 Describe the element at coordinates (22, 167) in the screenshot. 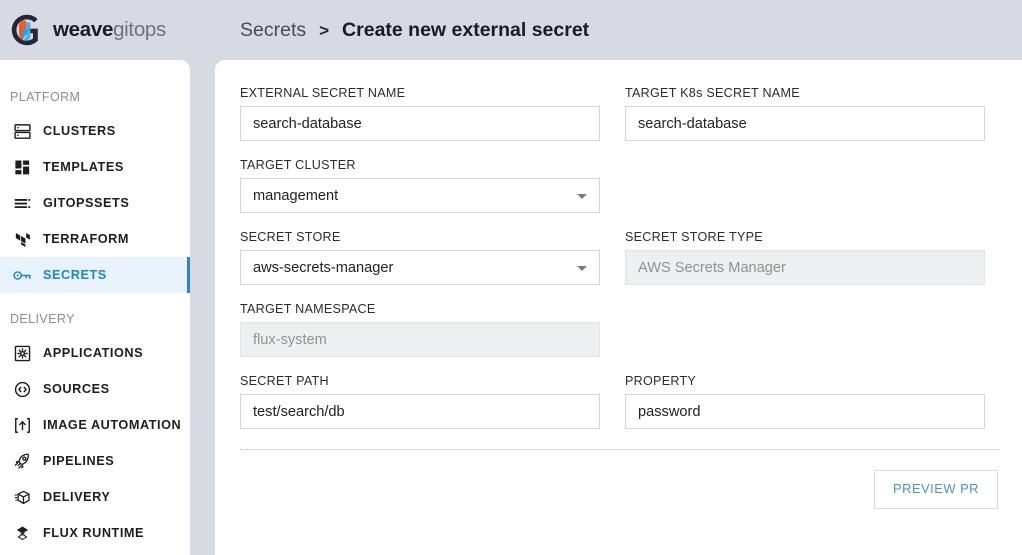

I see `templates-icon` at that location.